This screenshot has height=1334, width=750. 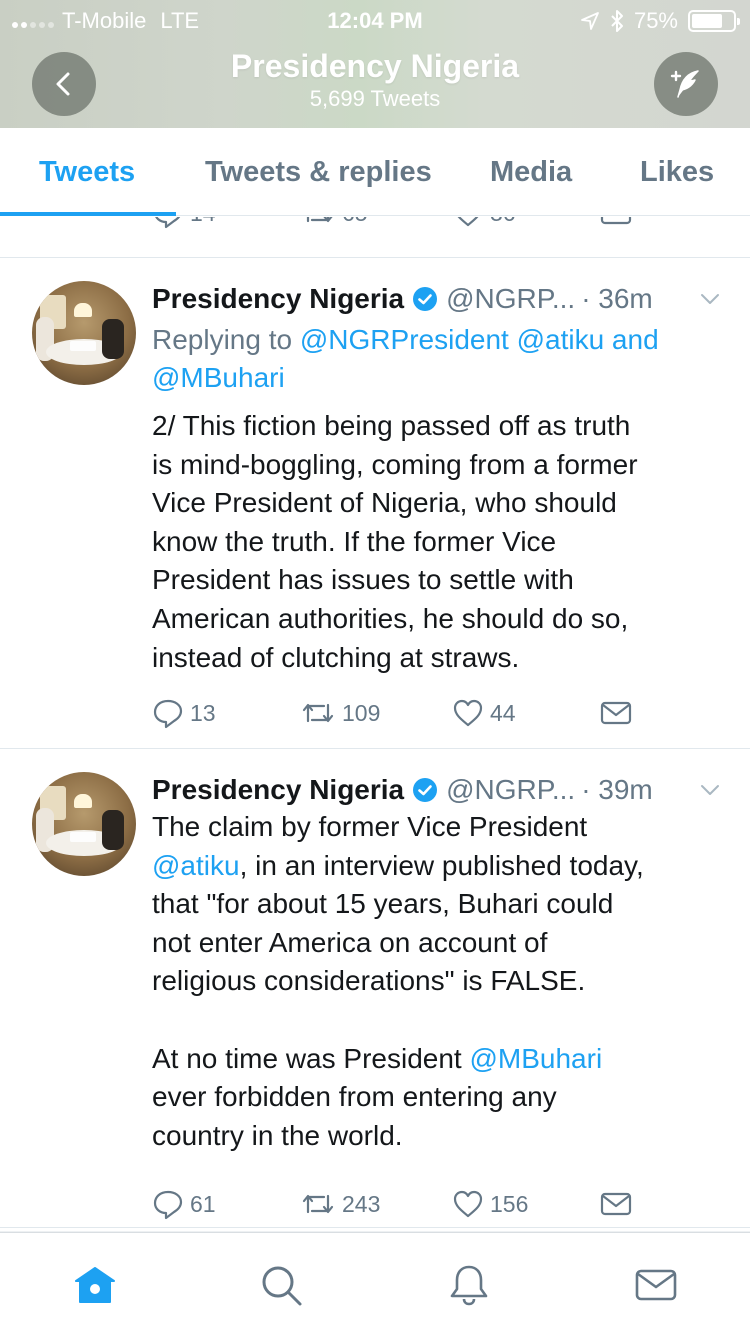 I want to click on home-icon, so click(x=95, y=1285).